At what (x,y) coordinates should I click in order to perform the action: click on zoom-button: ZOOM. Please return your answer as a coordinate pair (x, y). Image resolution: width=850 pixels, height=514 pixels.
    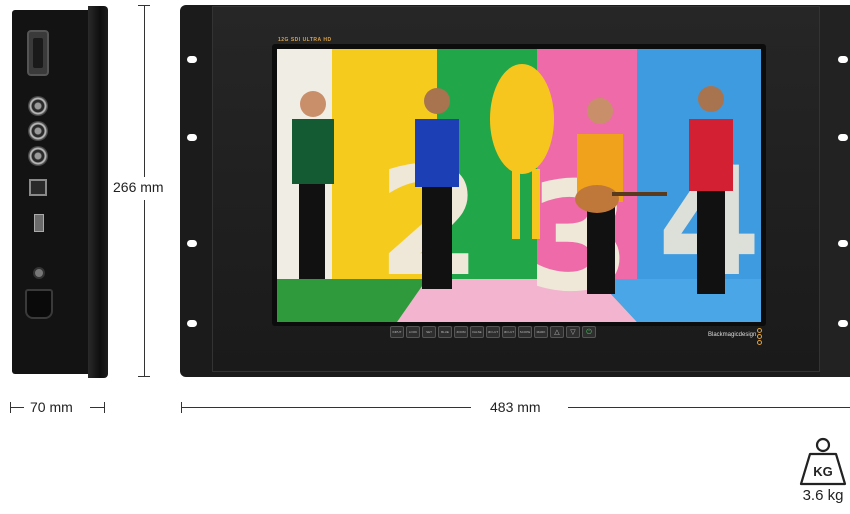
    Looking at the image, I should click on (461, 332).